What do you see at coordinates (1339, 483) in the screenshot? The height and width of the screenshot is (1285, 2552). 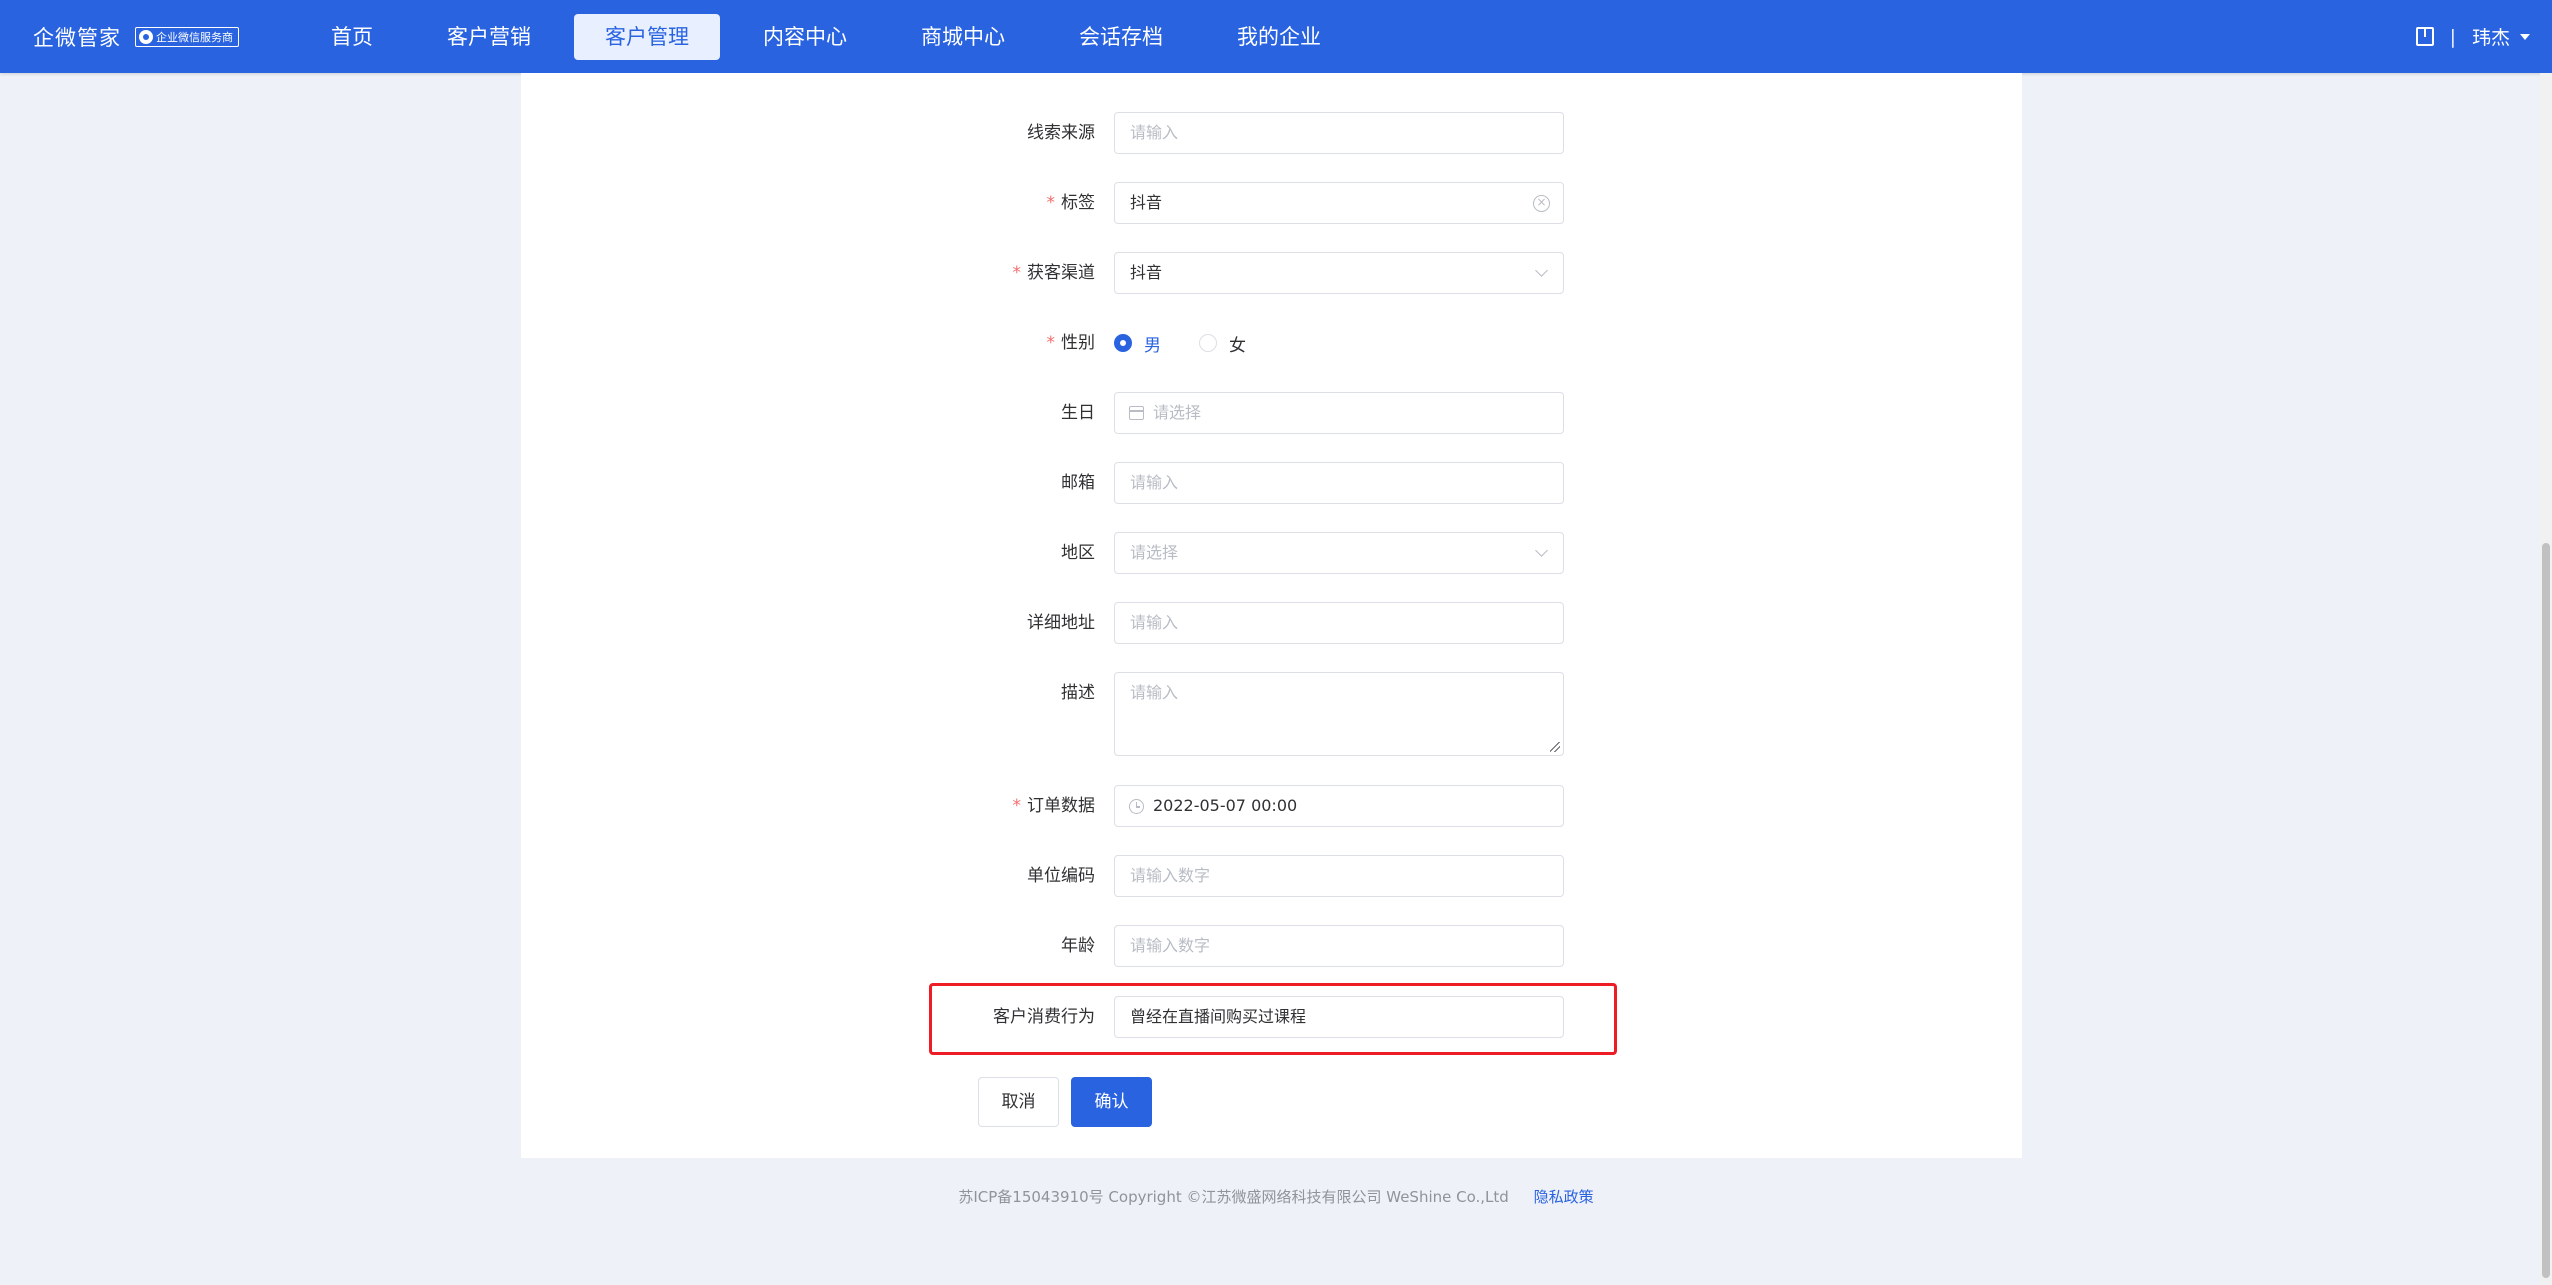 I see `email-input: 请输入` at bounding box center [1339, 483].